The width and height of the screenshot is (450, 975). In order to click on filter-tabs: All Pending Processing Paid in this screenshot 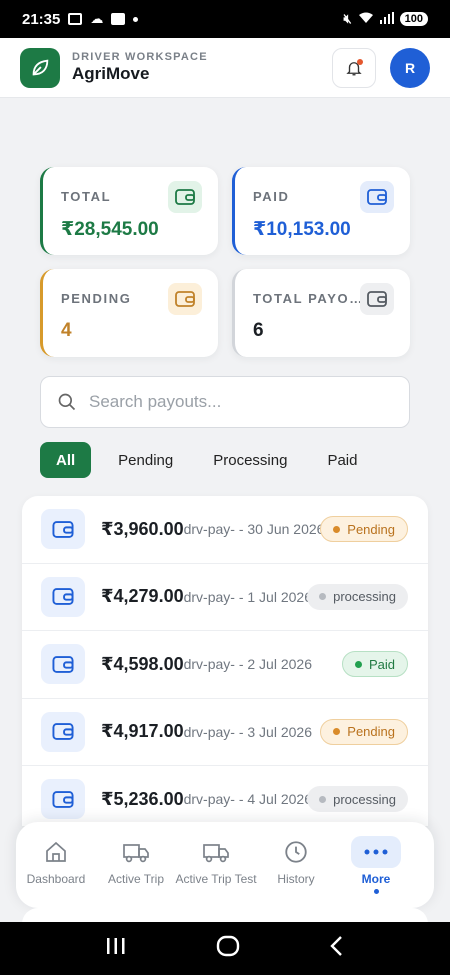, I will do `click(212, 460)`.